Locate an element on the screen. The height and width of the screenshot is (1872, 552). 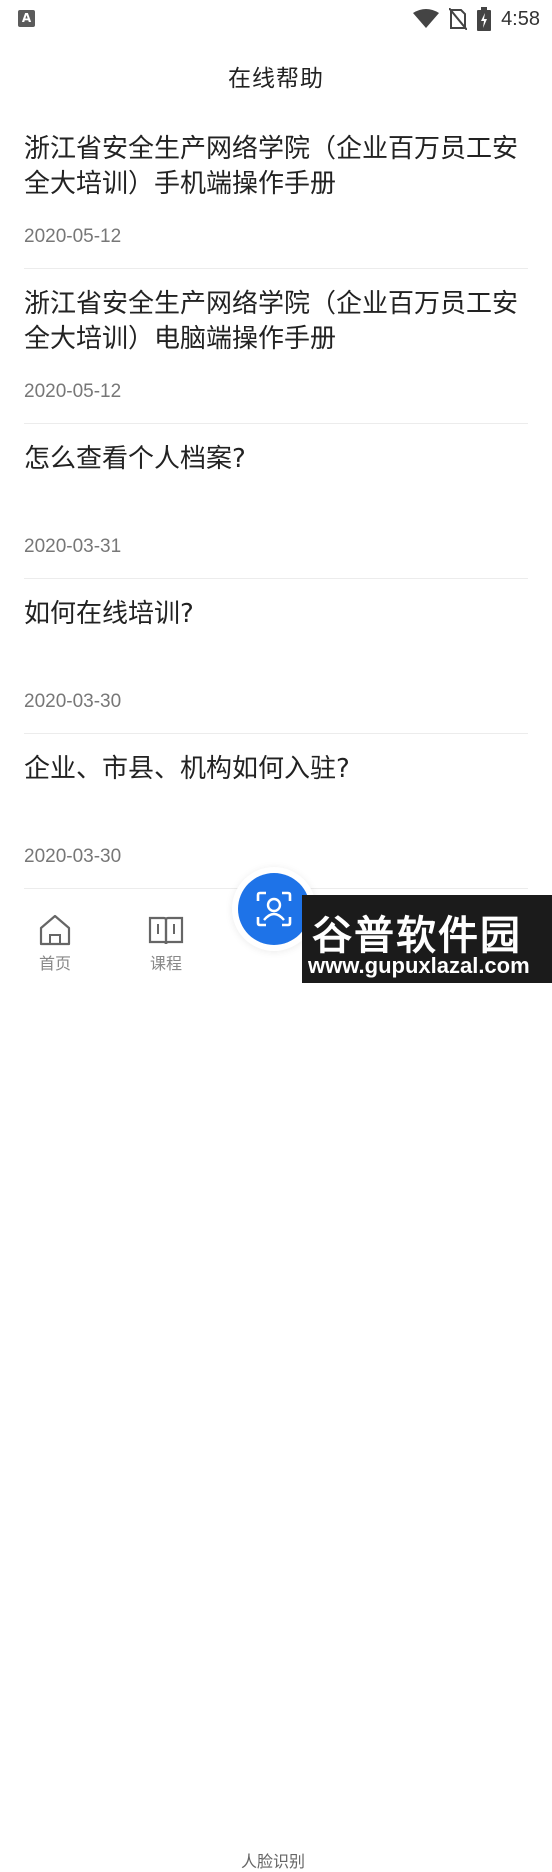
face-recognition-button is located at coordinates (274, 909).